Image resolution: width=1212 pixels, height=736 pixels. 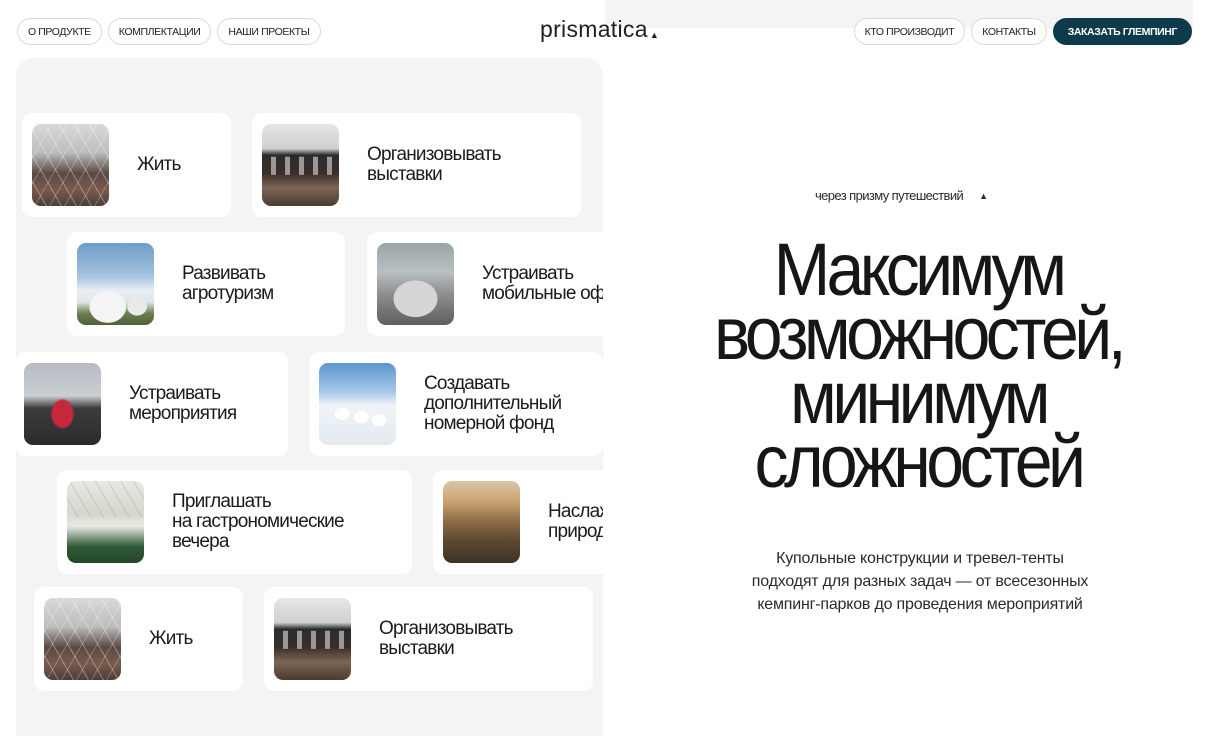 I want to click on use-case-card: Создавать дополнительный номерной фонд, so click(x=456, y=404).